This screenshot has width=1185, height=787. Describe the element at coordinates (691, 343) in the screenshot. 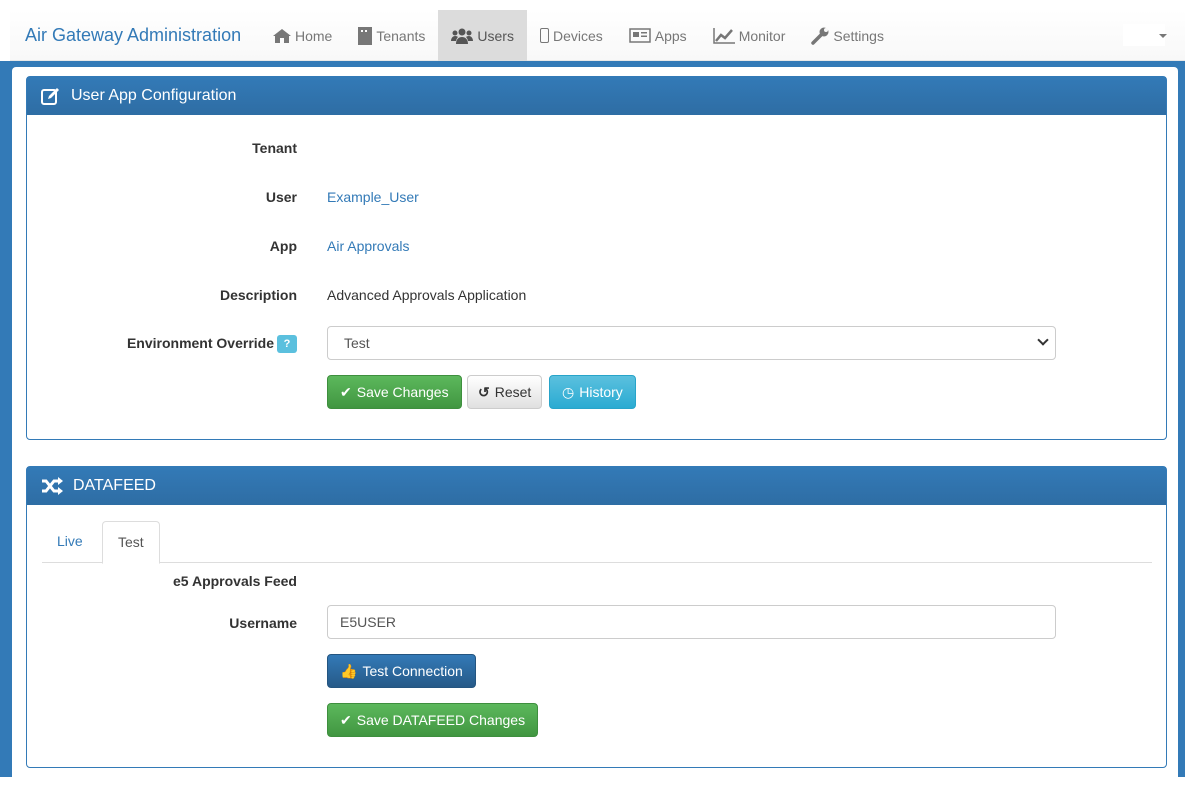

I see `environment-override-select: Test` at that location.